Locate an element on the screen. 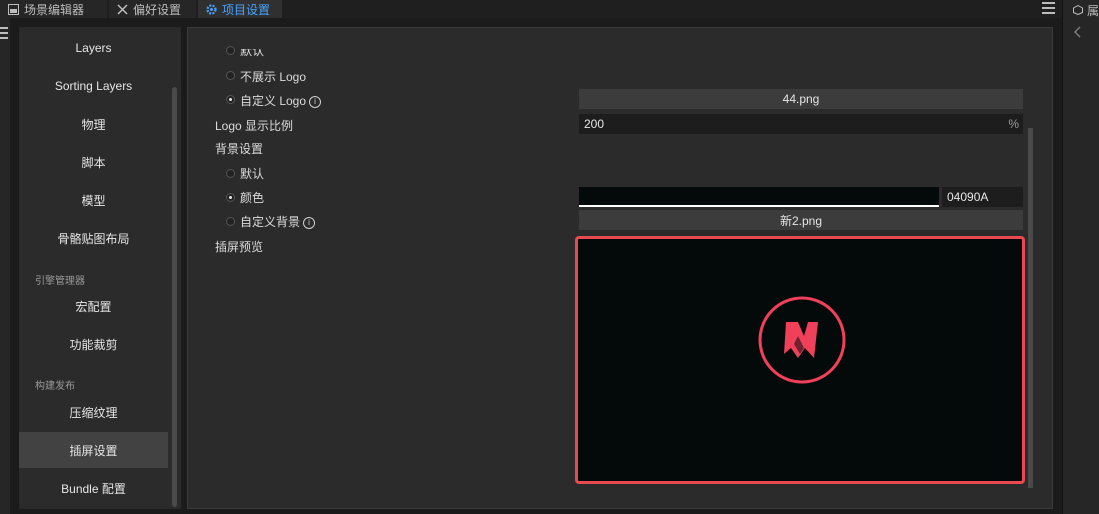  cube-icon is located at coordinates (1078, 11).